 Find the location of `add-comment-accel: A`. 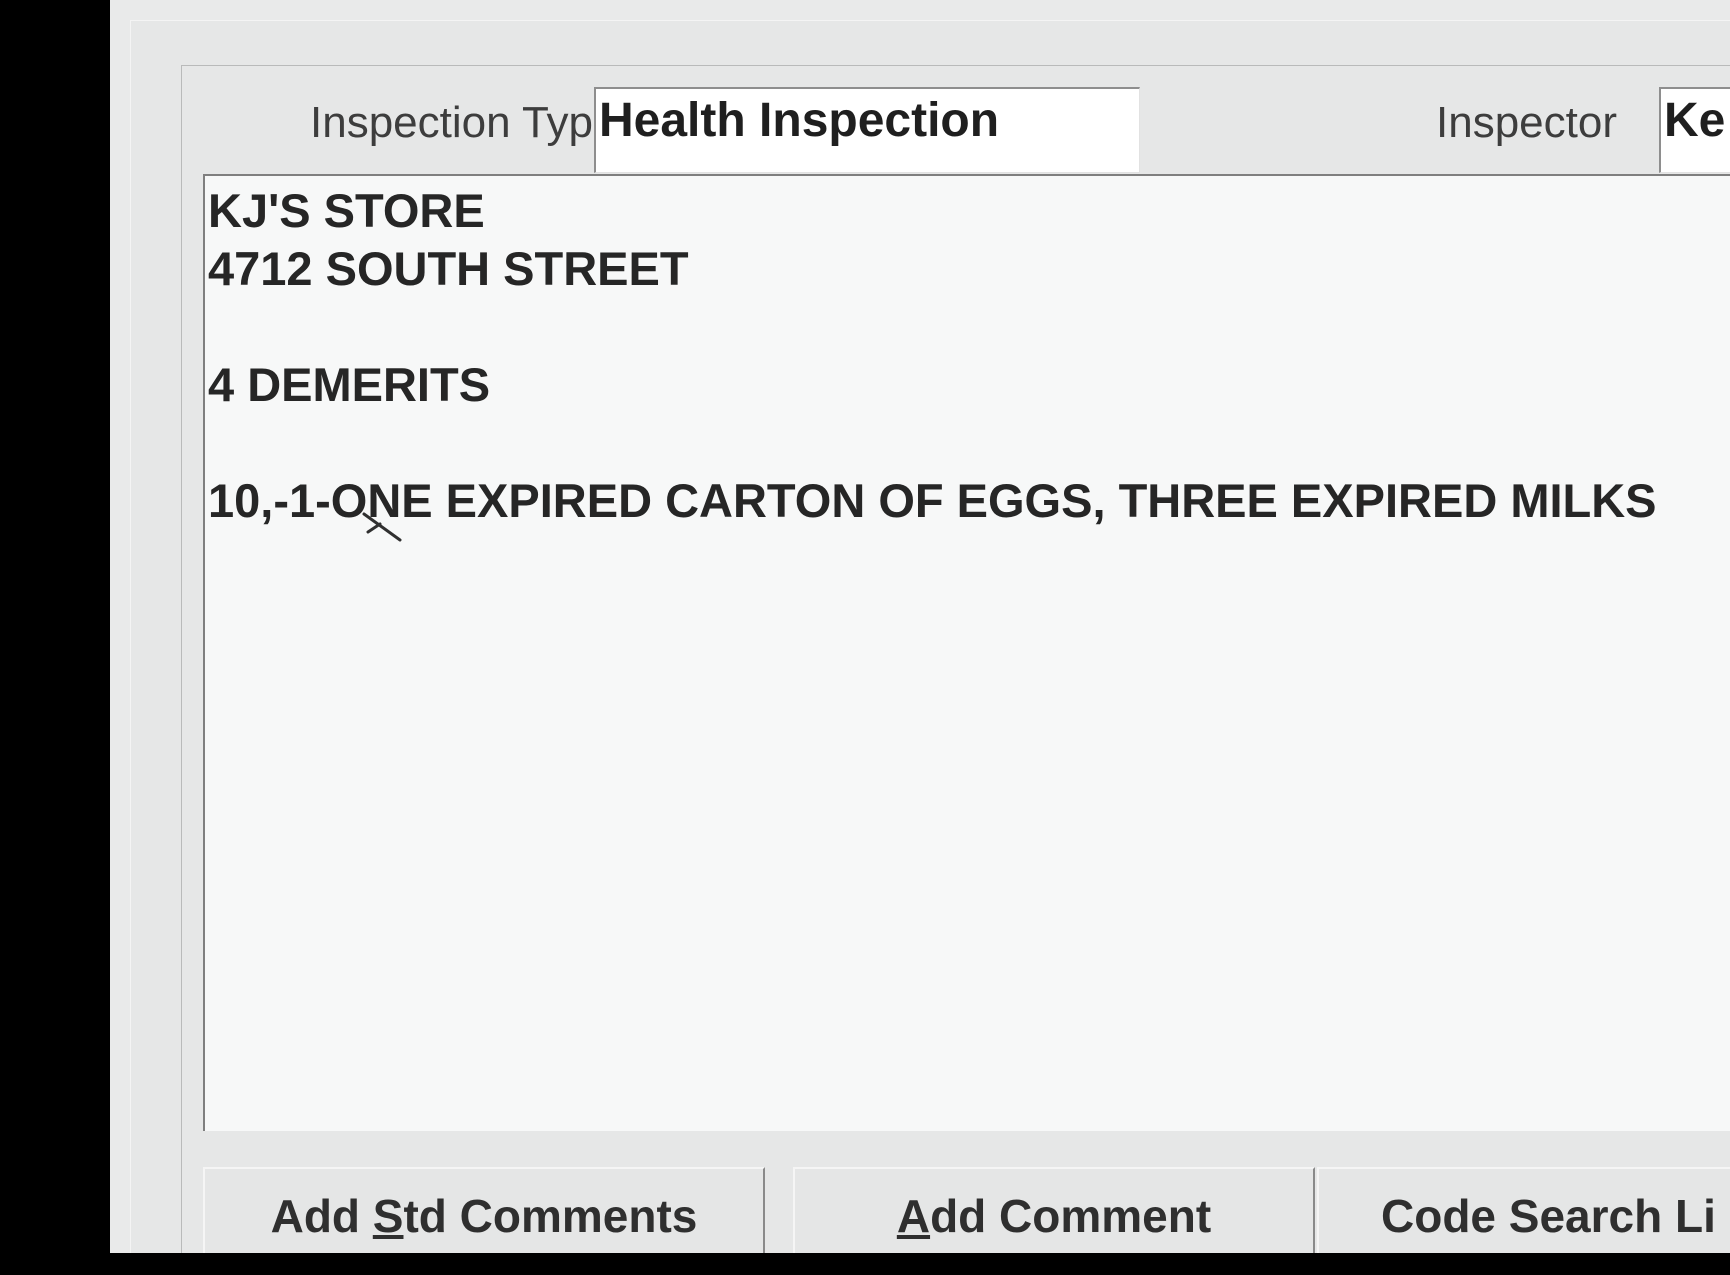

add-comment-accel: A is located at coordinates (913, 1216).